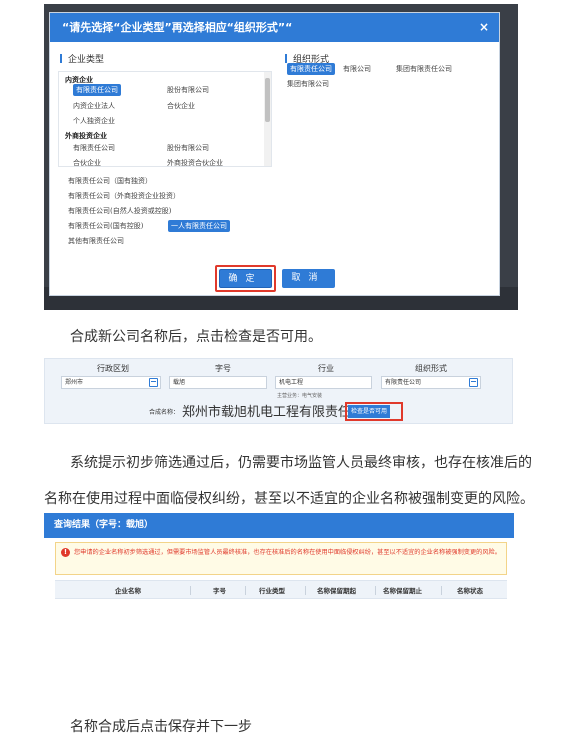 The width and height of the screenshot is (577, 751). What do you see at coordinates (161, 727) in the screenshot?
I see `caption-save-next: 名称合成后点击保存并下一步` at bounding box center [161, 727].